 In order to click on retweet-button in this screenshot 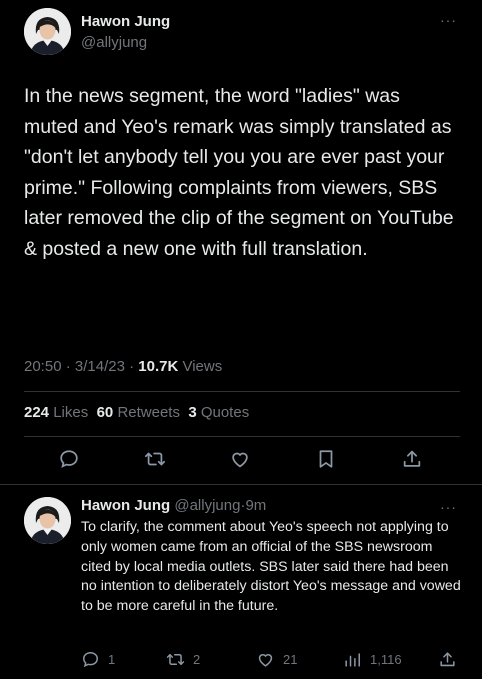, I will do `click(155, 459)`.